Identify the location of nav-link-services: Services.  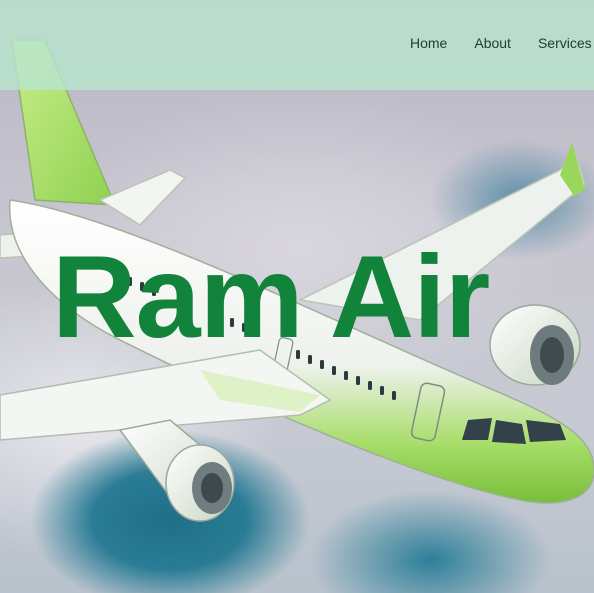
(565, 43).